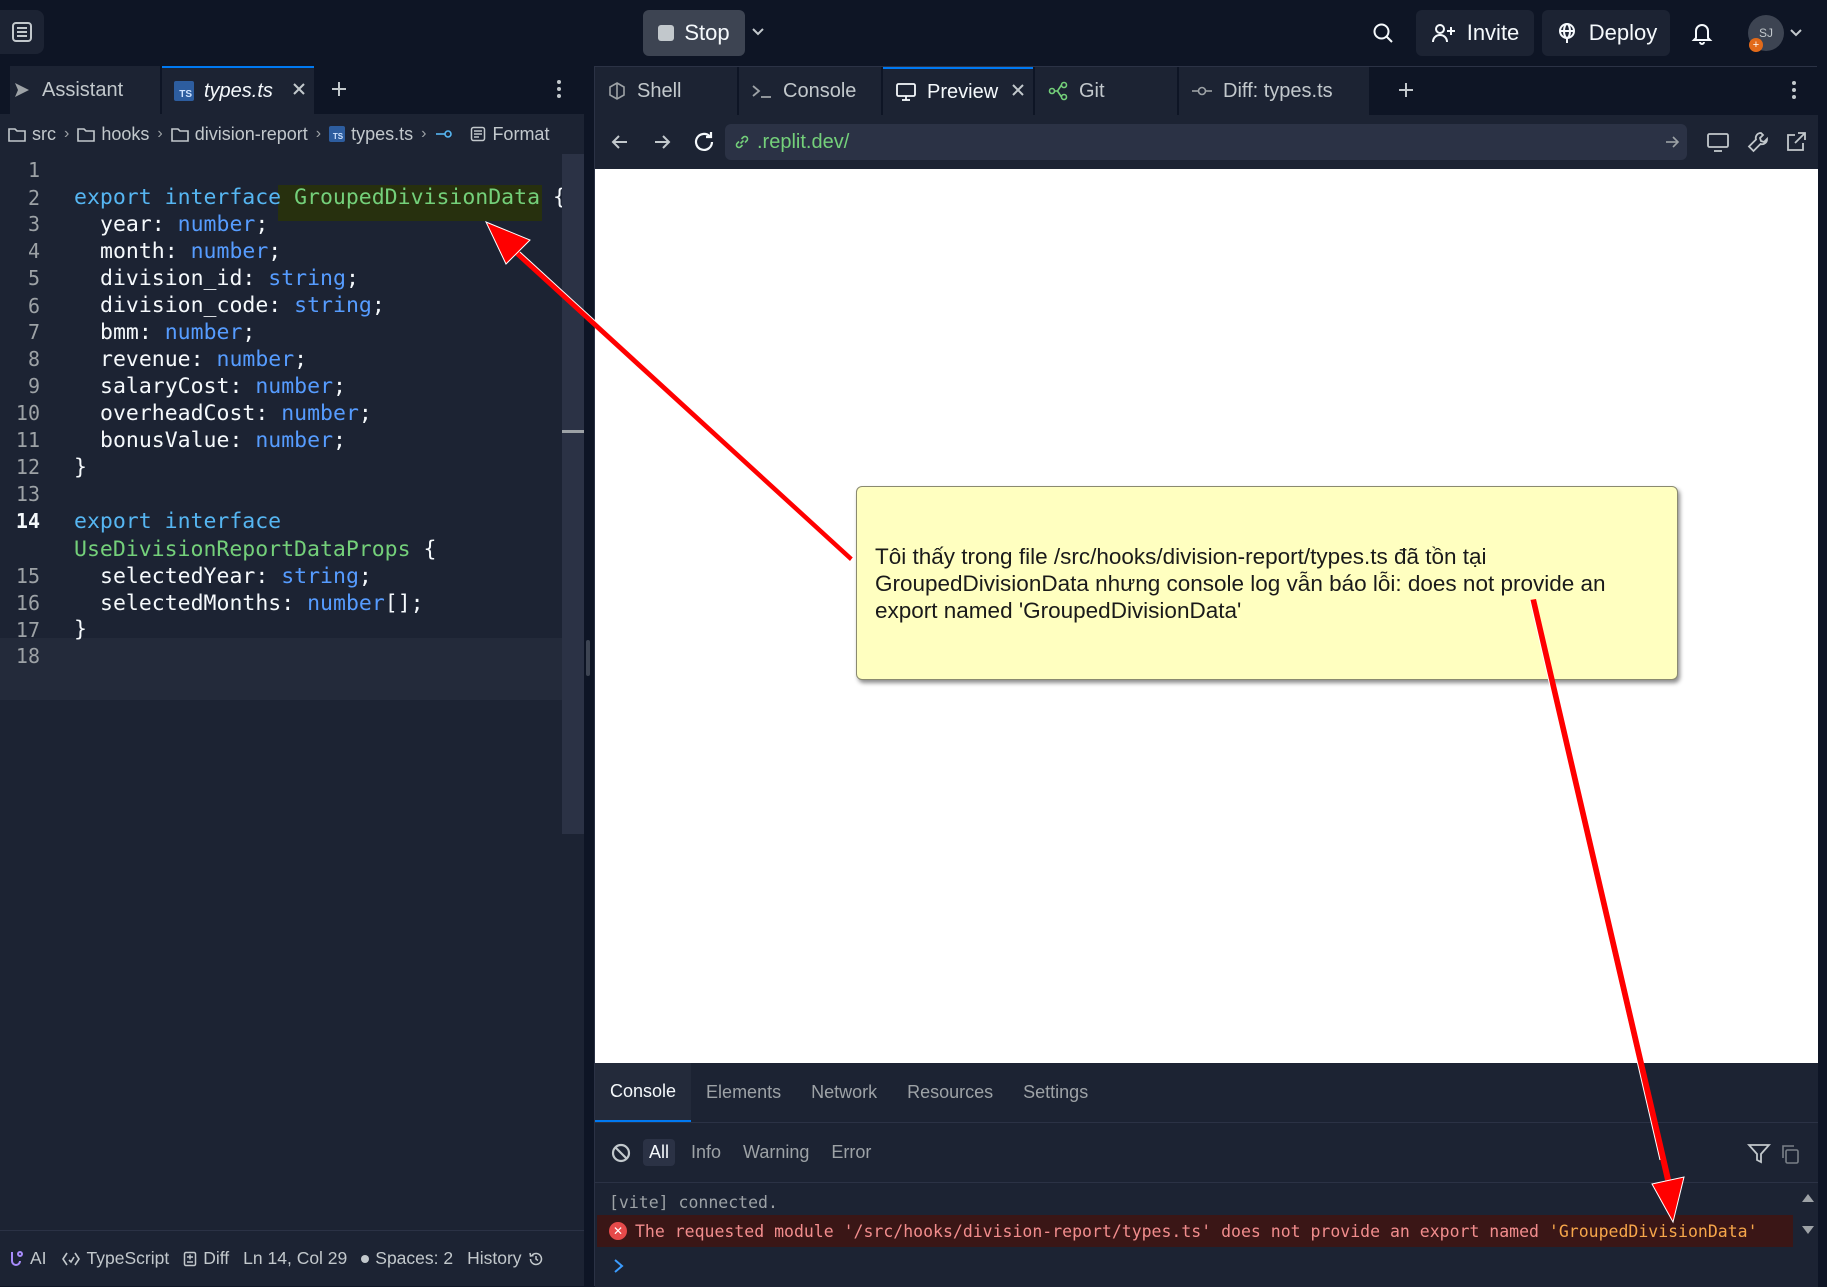  What do you see at coordinates (128, 1258) in the screenshot?
I see `language-label: TypeScript` at bounding box center [128, 1258].